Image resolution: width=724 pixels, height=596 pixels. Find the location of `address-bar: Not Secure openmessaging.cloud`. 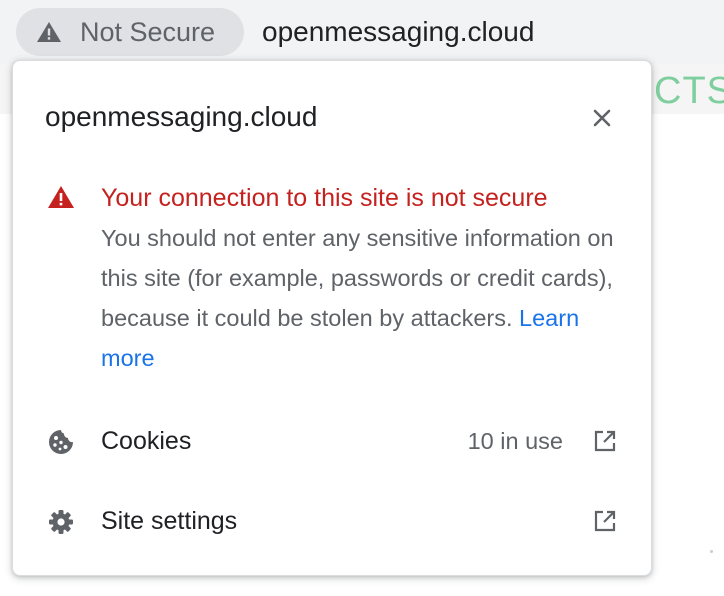

address-bar: Not Secure openmessaging.cloud is located at coordinates (362, 32).